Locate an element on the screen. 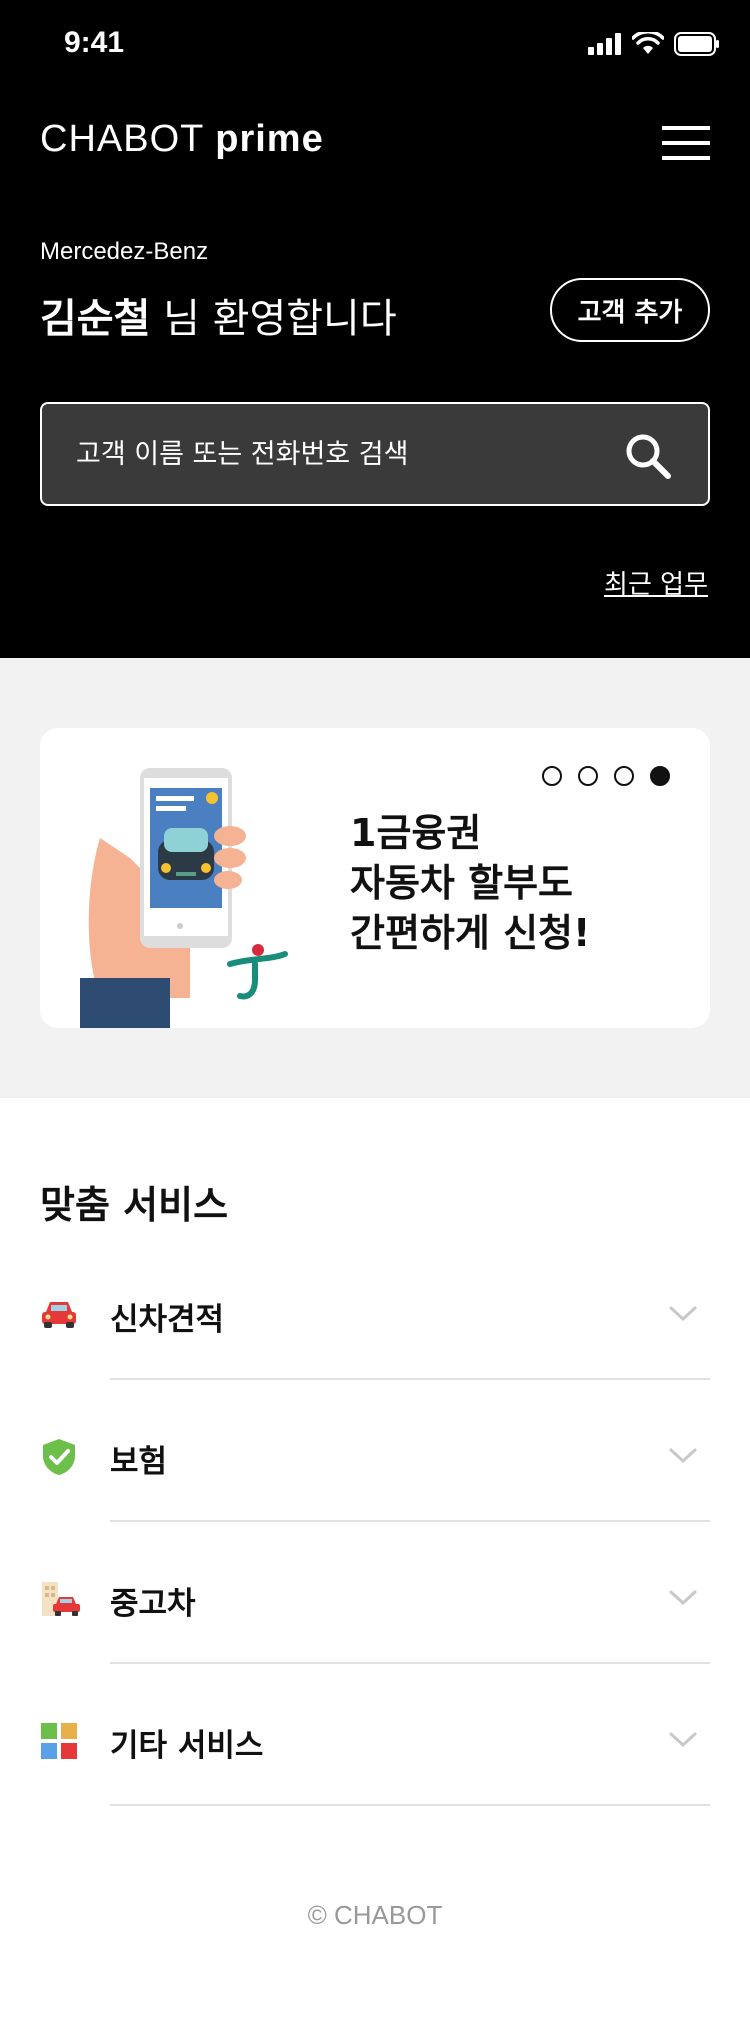 This screenshot has width=750, height=2030. shield-check-icon is located at coordinates (59, 1457).